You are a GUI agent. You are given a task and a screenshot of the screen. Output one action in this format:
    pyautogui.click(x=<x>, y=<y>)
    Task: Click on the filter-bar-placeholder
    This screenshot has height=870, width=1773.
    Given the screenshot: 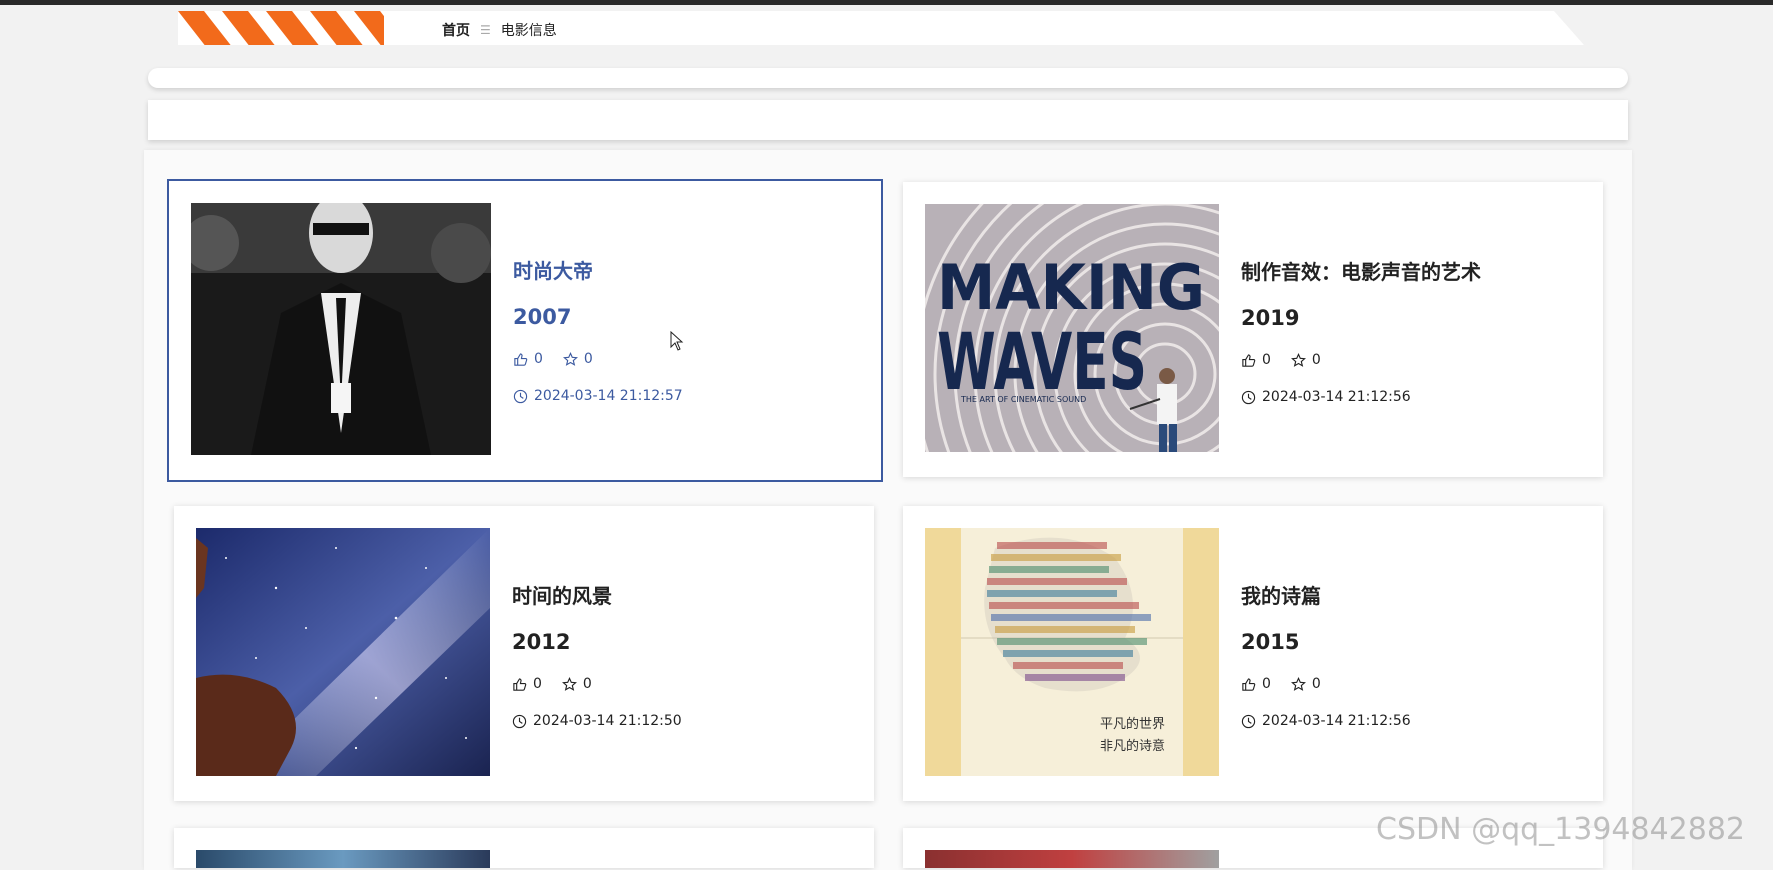 What is the action you would take?
    pyautogui.click(x=888, y=120)
    